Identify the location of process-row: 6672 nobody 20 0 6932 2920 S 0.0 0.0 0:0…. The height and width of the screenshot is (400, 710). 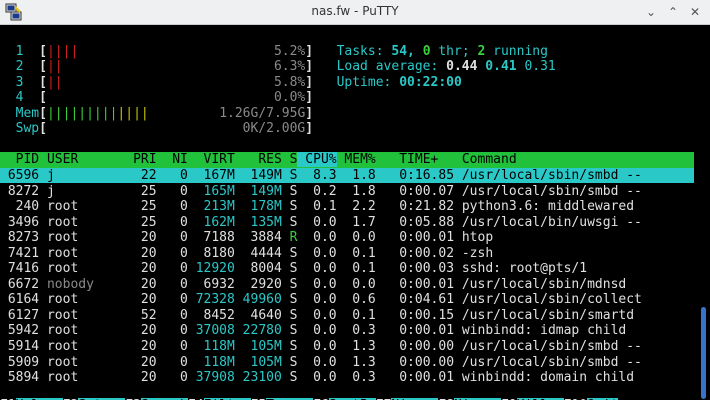
(313, 285).